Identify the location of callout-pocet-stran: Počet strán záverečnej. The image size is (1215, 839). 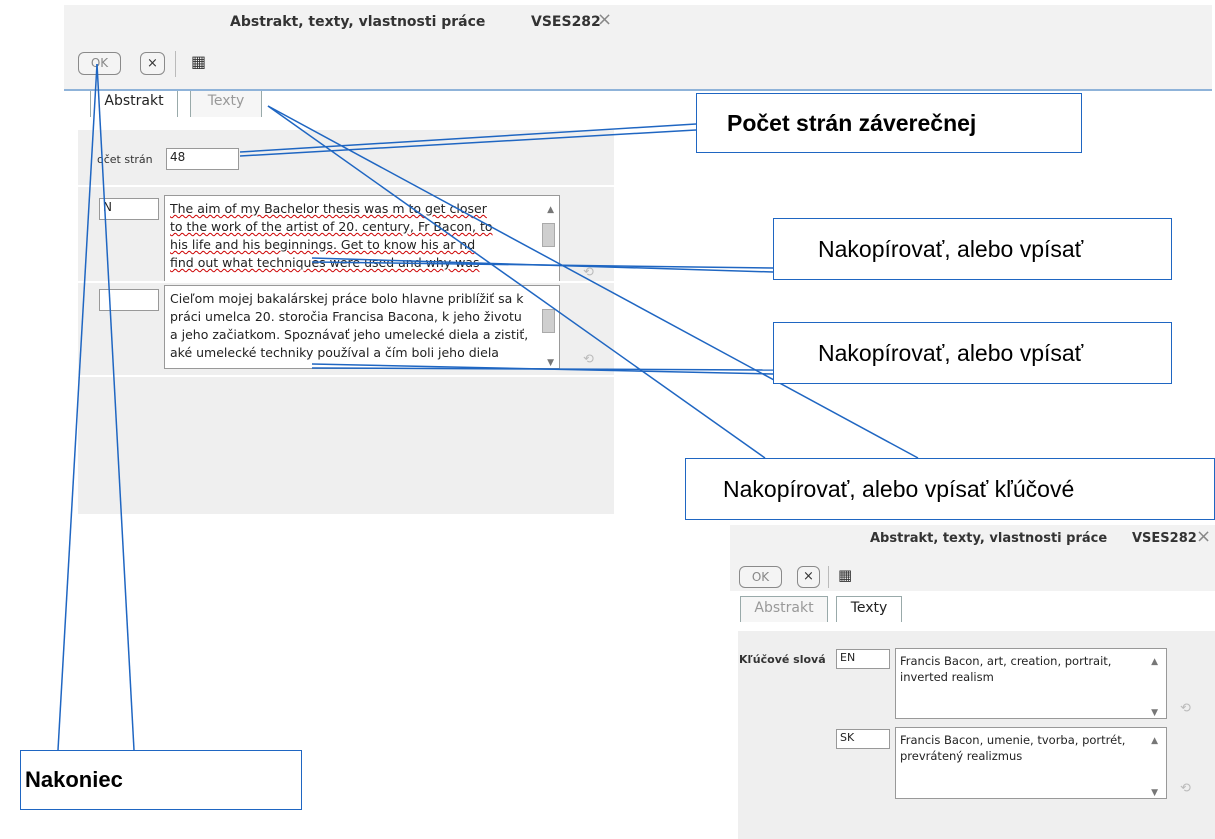
(889, 123).